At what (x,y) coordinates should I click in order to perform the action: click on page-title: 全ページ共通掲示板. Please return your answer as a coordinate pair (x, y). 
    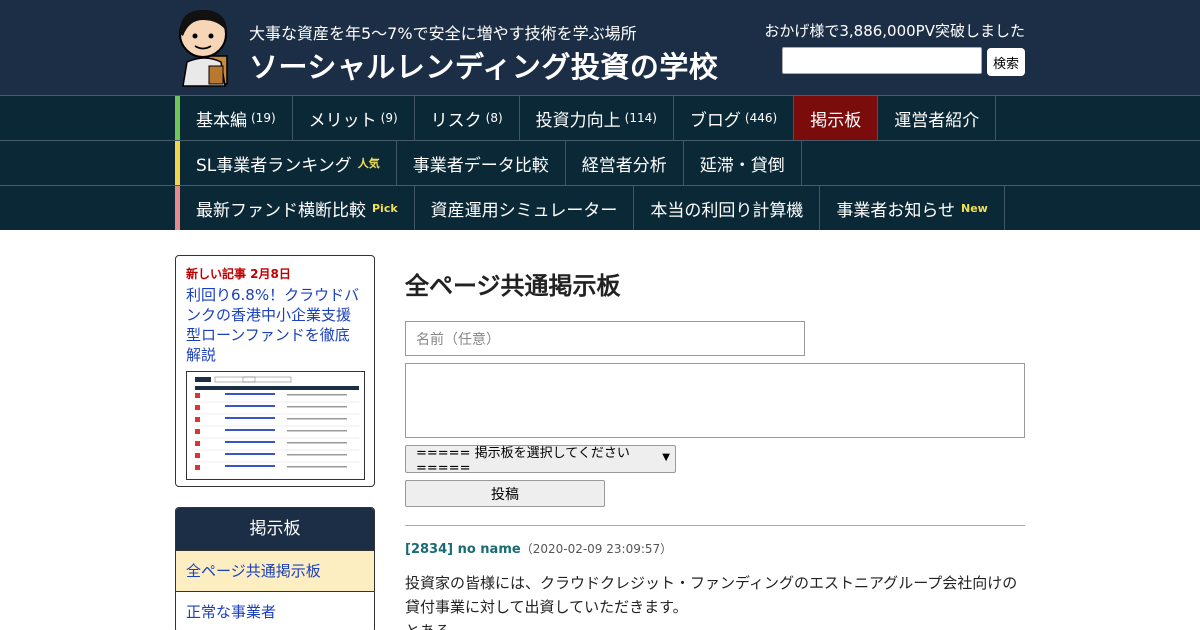
    Looking at the image, I should click on (513, 286).